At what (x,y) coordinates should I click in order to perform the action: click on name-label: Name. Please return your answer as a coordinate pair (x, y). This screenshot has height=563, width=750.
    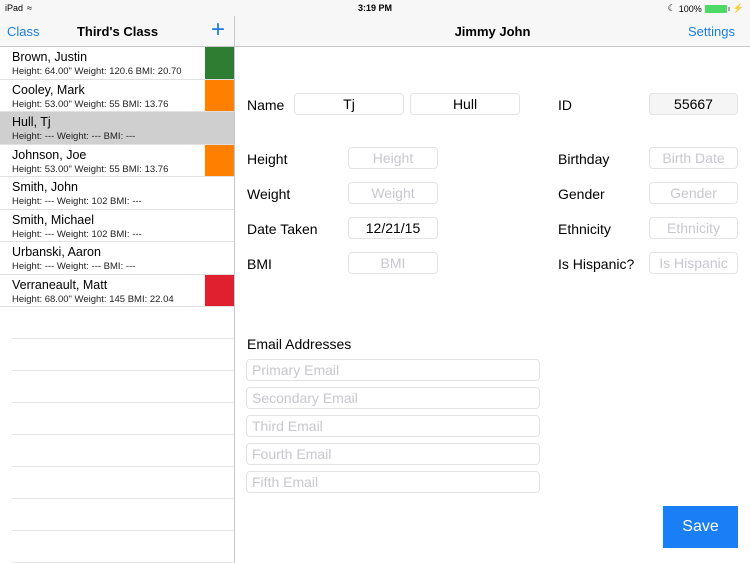
    Looking at the image, I should click on (266, 105).